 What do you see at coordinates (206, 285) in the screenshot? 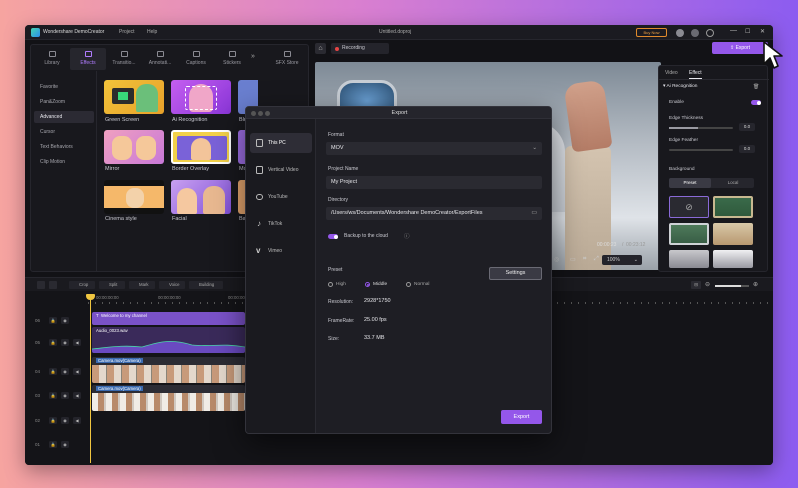
I see `building-tool: Building` at bounding box center [206, 285].